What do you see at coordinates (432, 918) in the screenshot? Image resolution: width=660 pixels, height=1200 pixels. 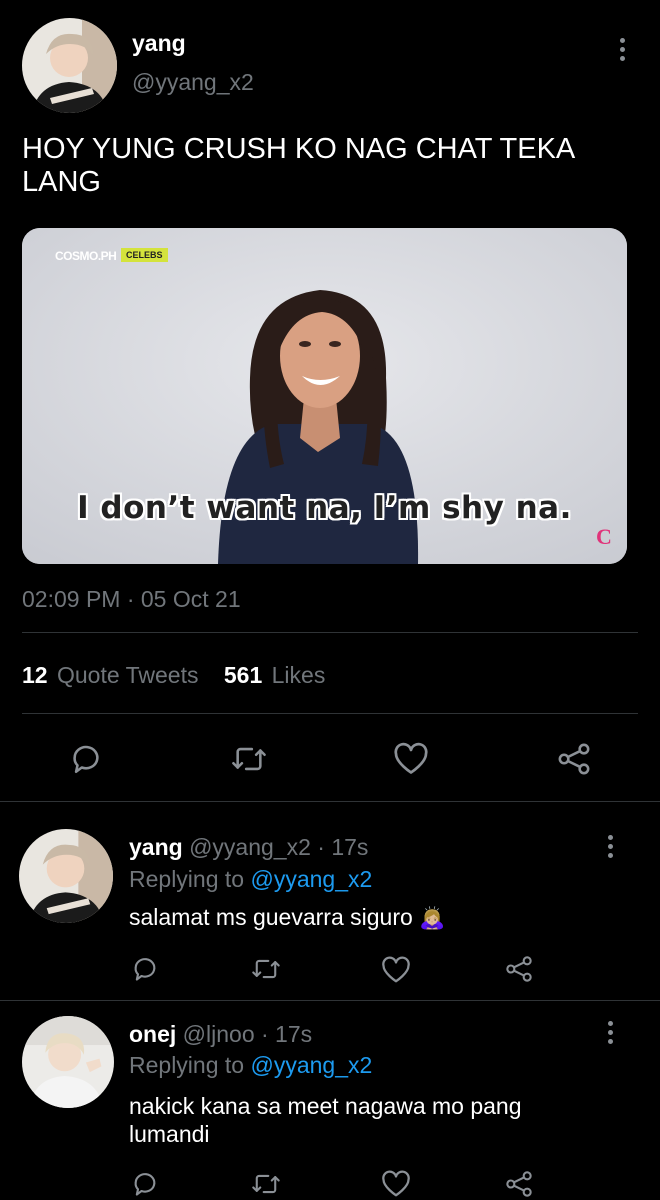 I see `bowing-person-emoji: 🙇🏼‍♀️` at bounding box center [432, 918].